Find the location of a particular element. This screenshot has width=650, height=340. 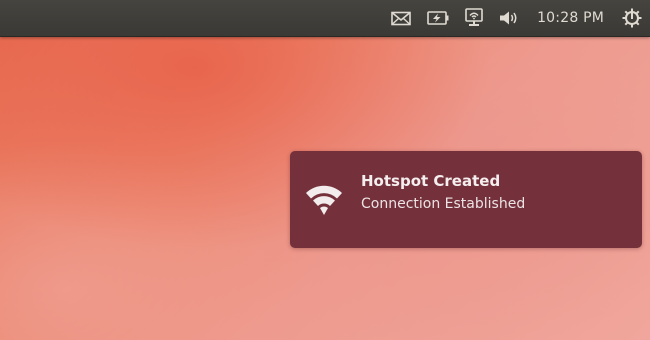

battery-icon is located at coordinates (438, 18).